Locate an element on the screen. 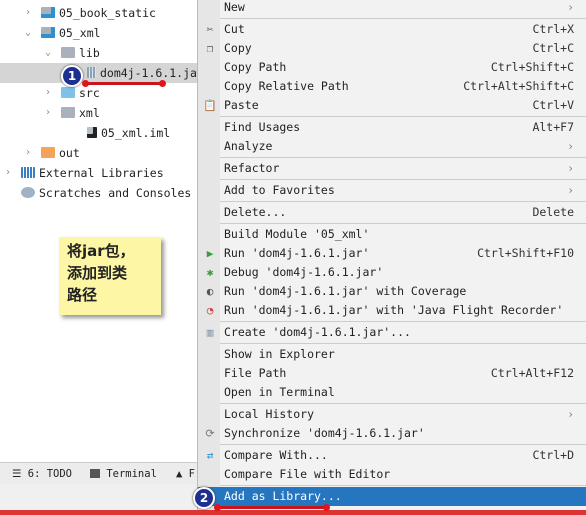 The height and width of the screenshot is (515, 586). menu-item-paste: 📋 Paste Ctrl+V is located at coordinates (392, 105).